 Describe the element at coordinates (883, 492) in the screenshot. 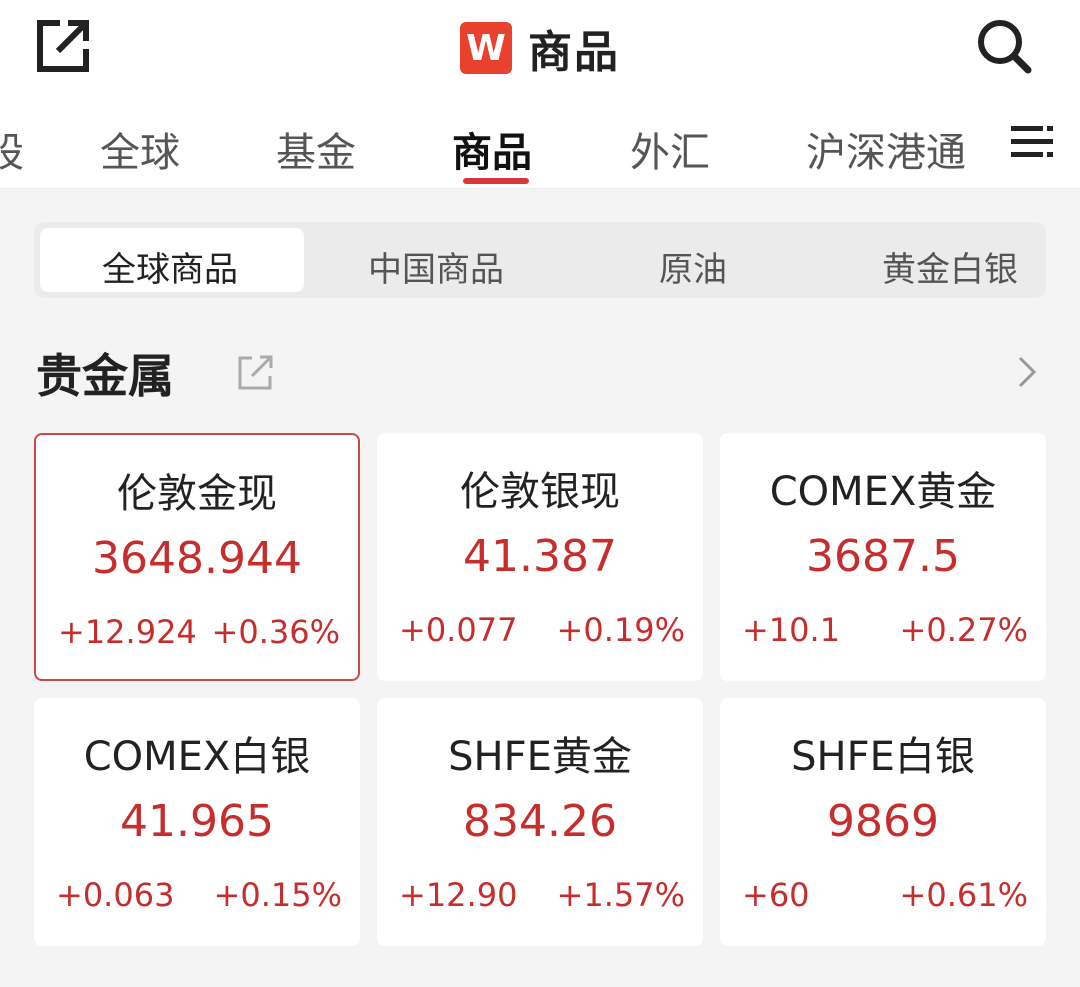

I see `quote-name: COMEX黄金` at that location.